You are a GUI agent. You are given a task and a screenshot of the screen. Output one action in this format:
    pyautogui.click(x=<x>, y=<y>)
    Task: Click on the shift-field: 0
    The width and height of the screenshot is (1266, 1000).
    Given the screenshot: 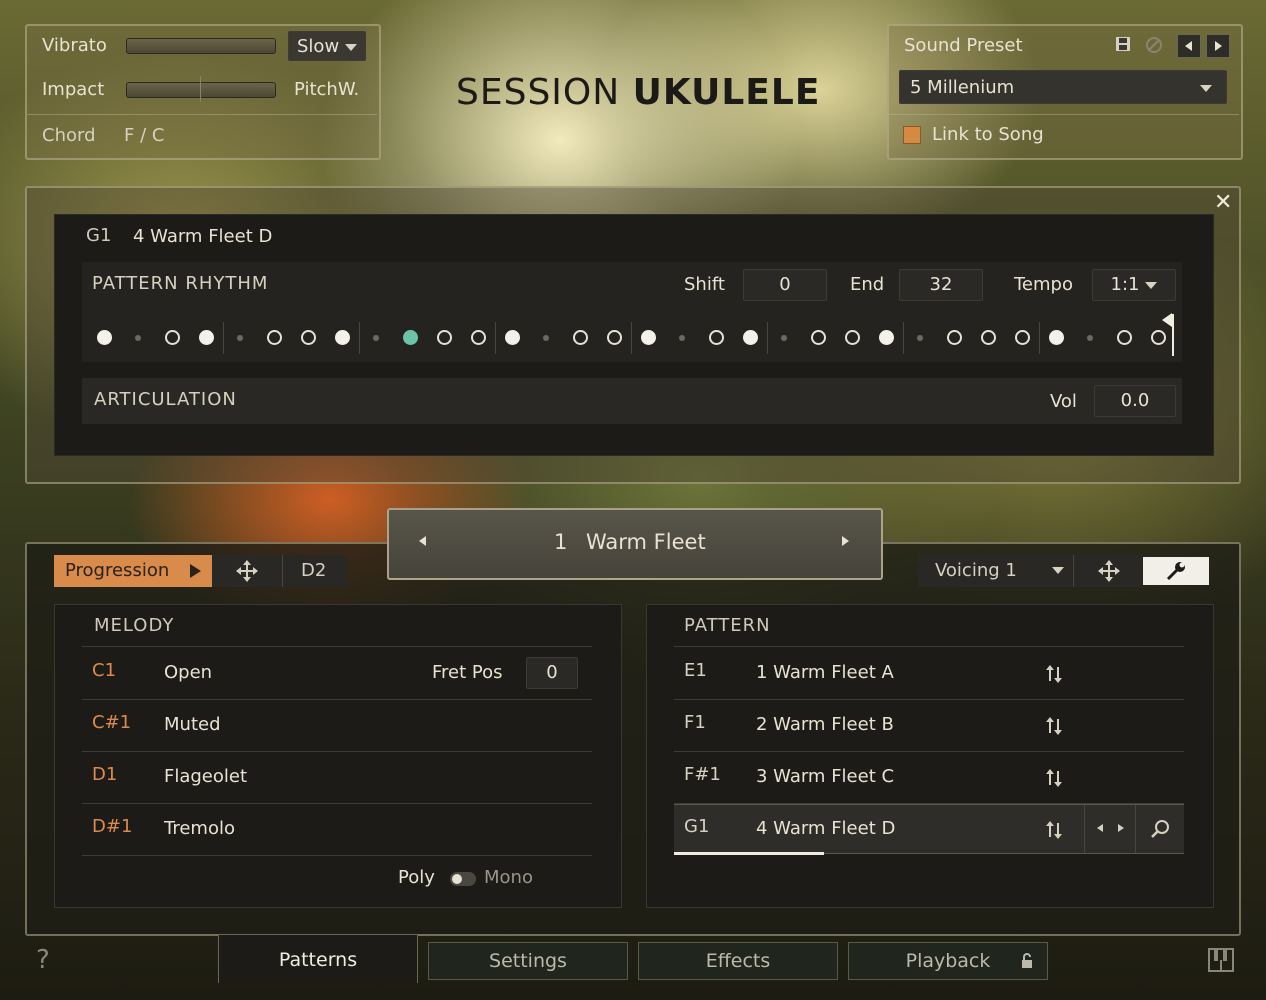 What is the action you would take?
    pyautogui.click(x=785, y=285)
    